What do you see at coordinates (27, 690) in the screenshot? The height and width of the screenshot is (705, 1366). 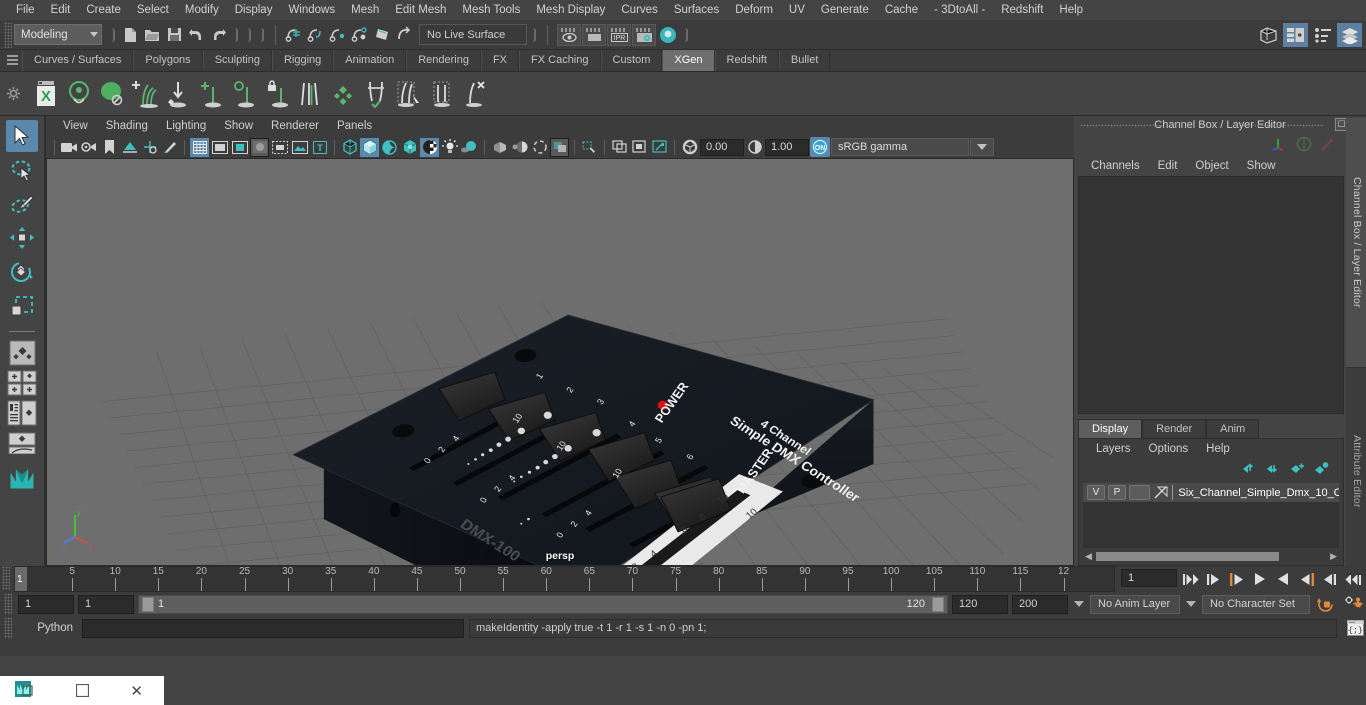 I see `maya-app-icon` at bounding box center [27, 690].